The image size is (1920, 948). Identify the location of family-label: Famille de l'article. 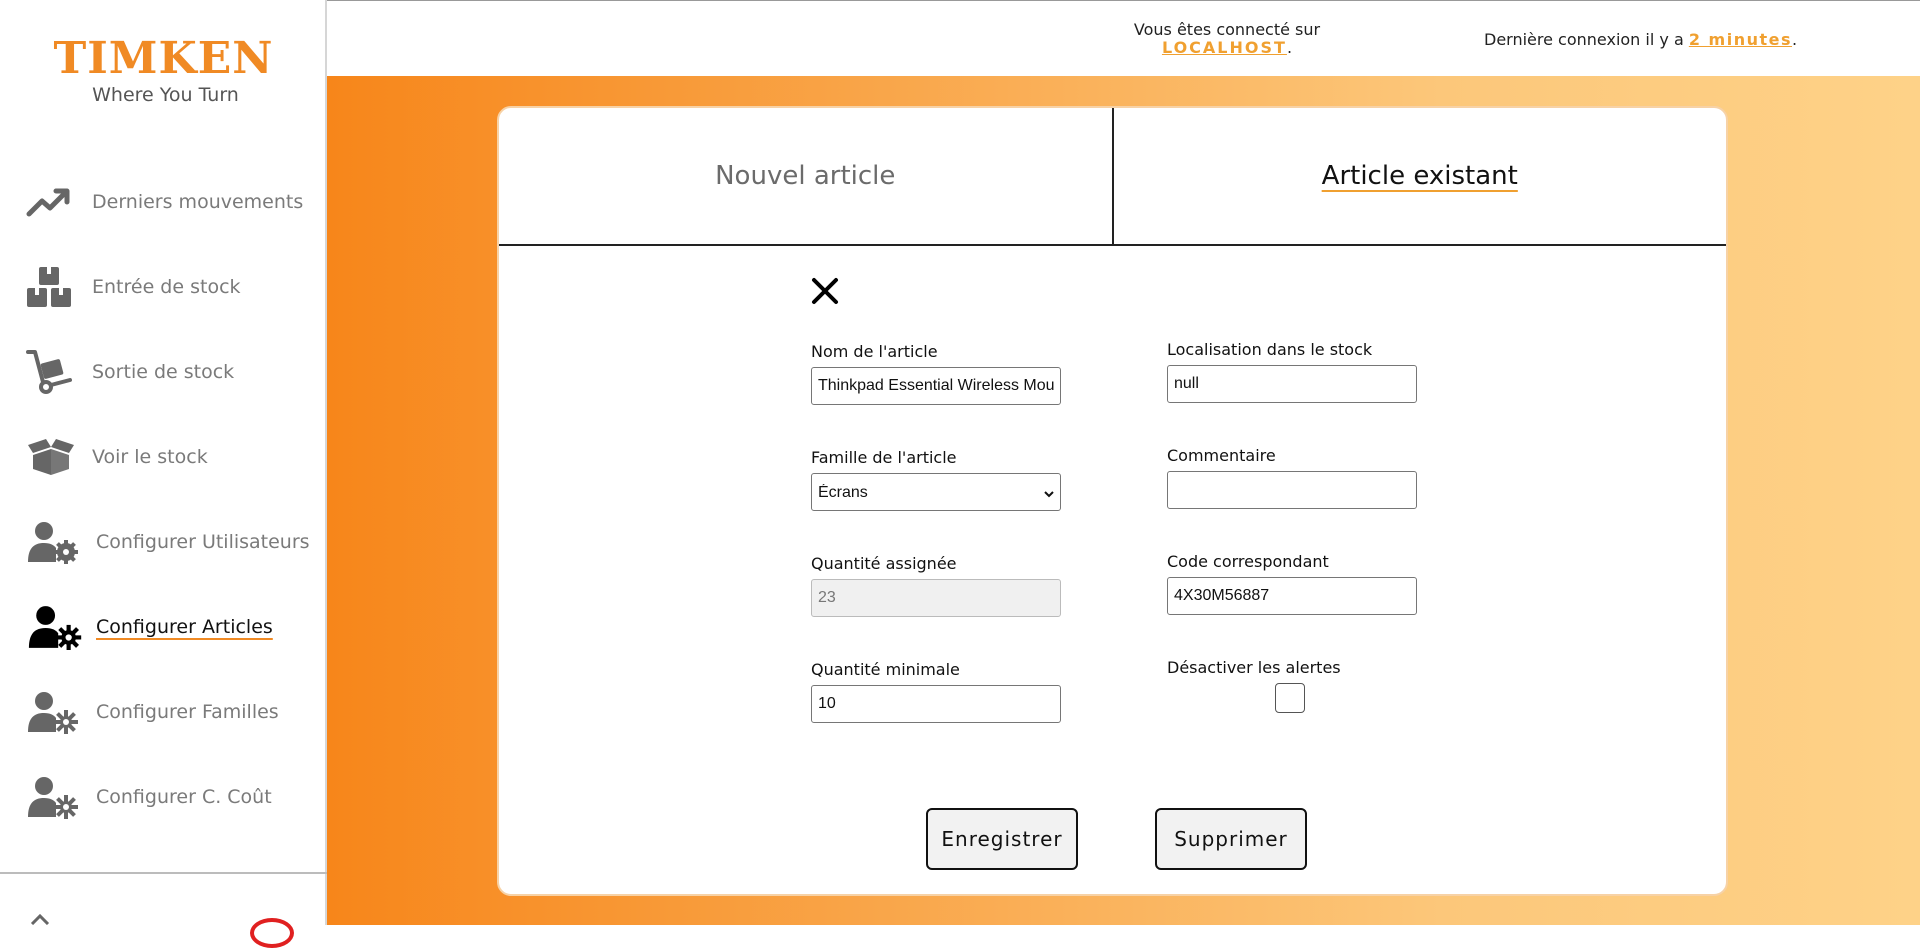
(884, 457).